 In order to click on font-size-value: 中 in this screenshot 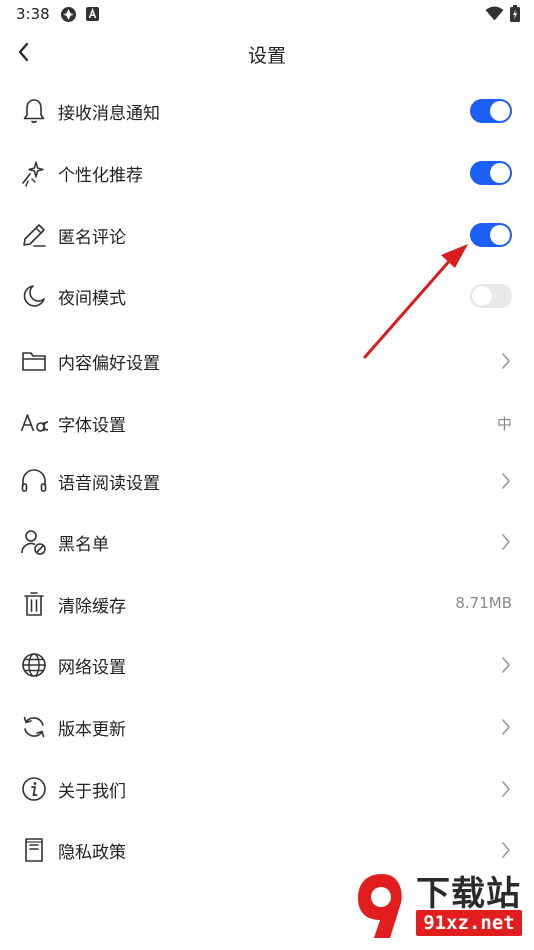, I will do `click(504, 424)`.